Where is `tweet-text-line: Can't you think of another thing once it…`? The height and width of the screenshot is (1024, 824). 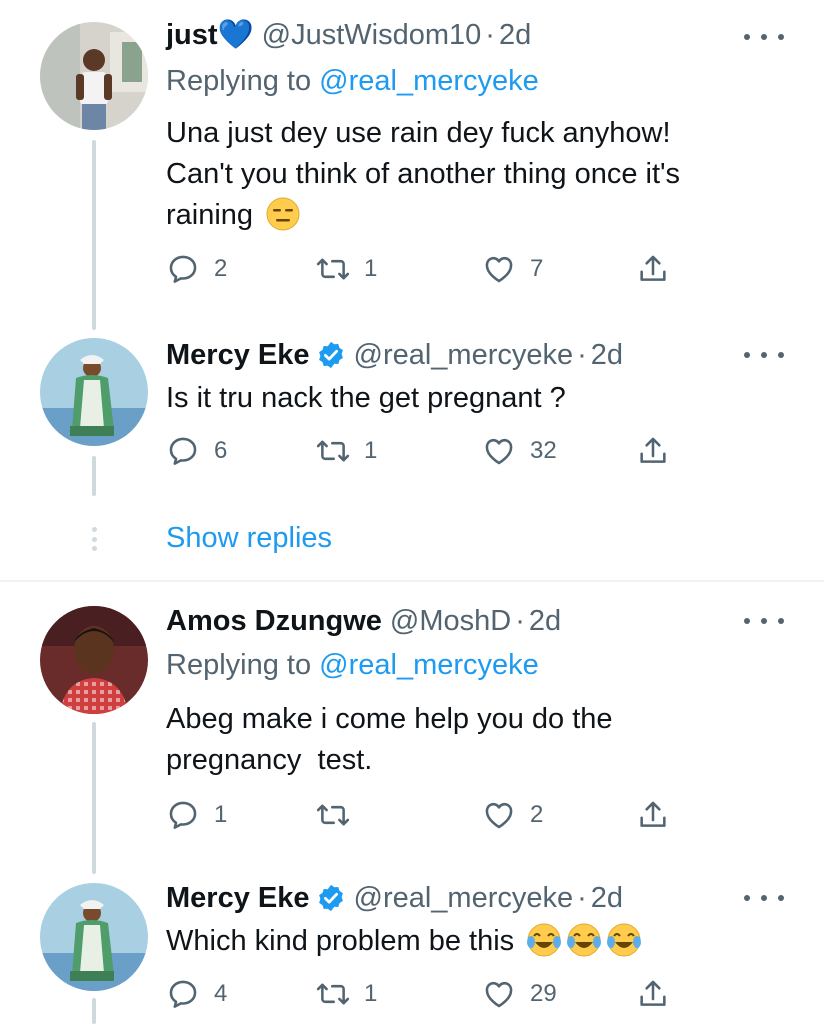
tweet-text-line: Can't you think of another thing once it… is located at coordinates (423, 174).